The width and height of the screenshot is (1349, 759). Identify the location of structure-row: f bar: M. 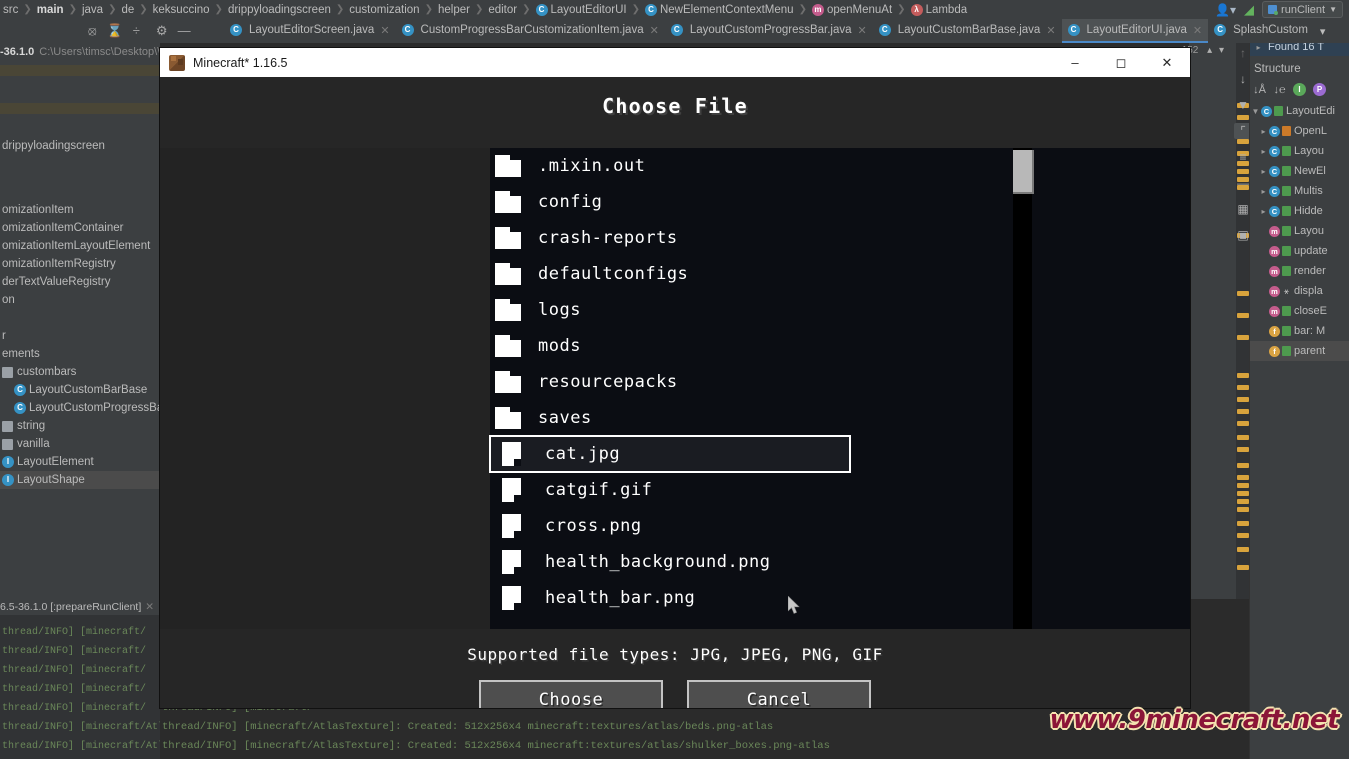
(1299, 331).